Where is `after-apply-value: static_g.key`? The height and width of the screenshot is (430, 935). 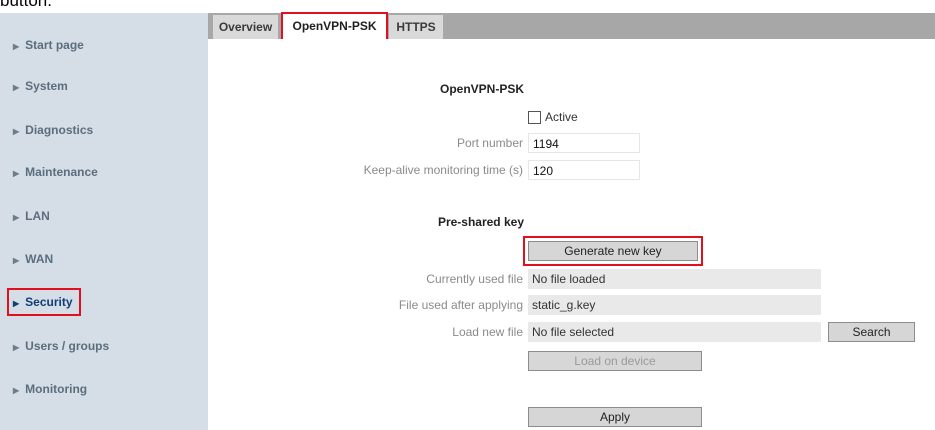 after-apply-value: static_g.key is located at coordinates (674, 305).